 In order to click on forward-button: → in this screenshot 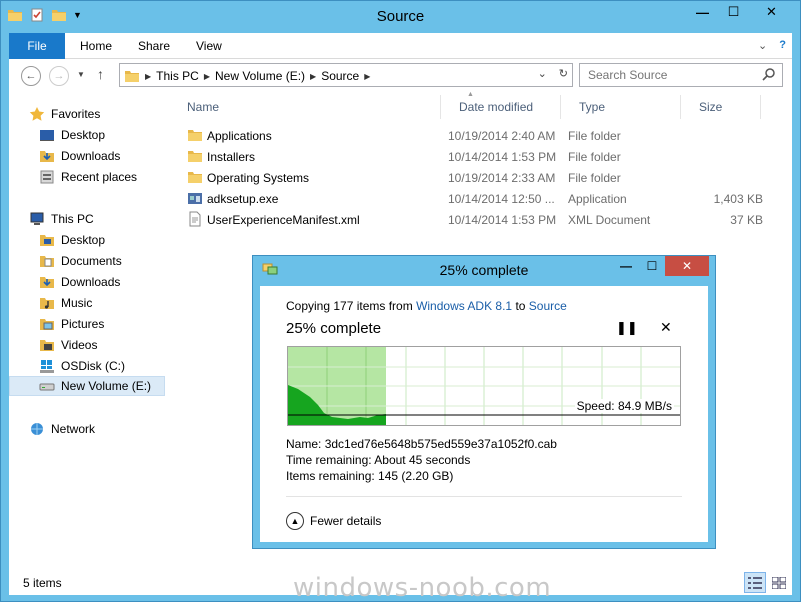, I will do `click(59, 76)`.